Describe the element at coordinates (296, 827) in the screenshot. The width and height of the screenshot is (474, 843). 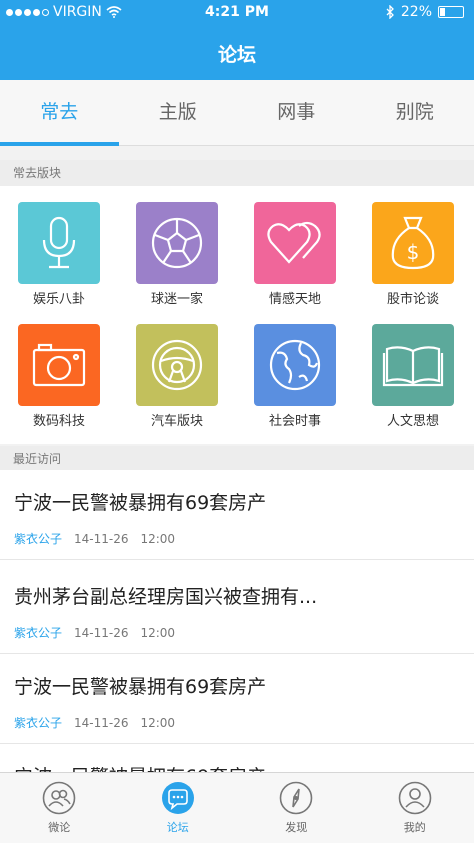
I see `tabbar-label: 发现` at that location.